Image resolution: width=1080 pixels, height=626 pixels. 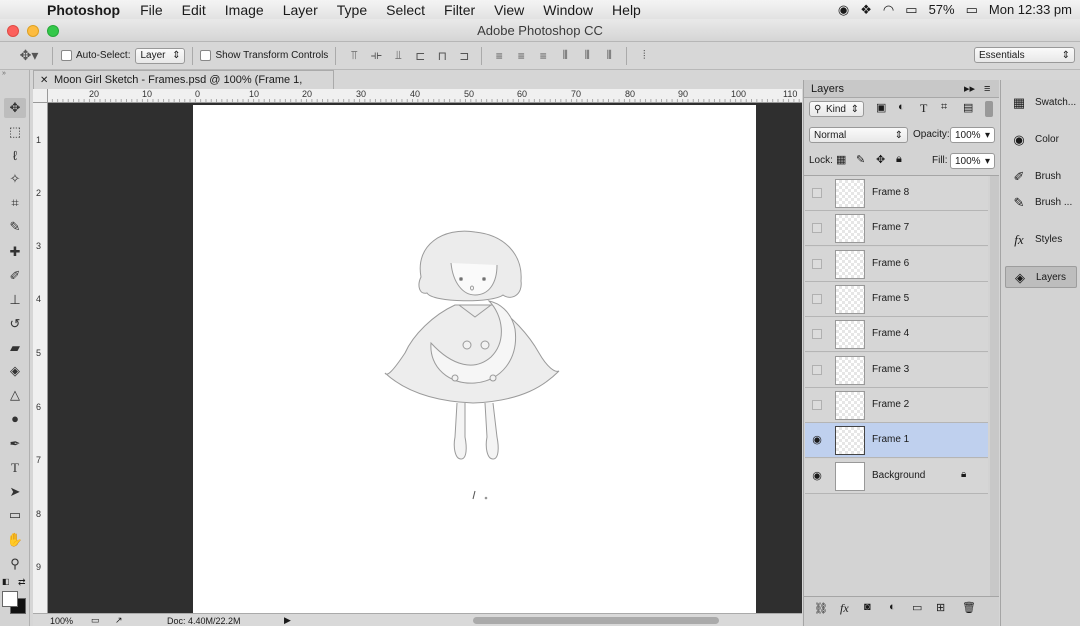 What do you see at coordinates (13, 31) in the screenshot?
I see `close-window-button` at bounding box center [13, 31].